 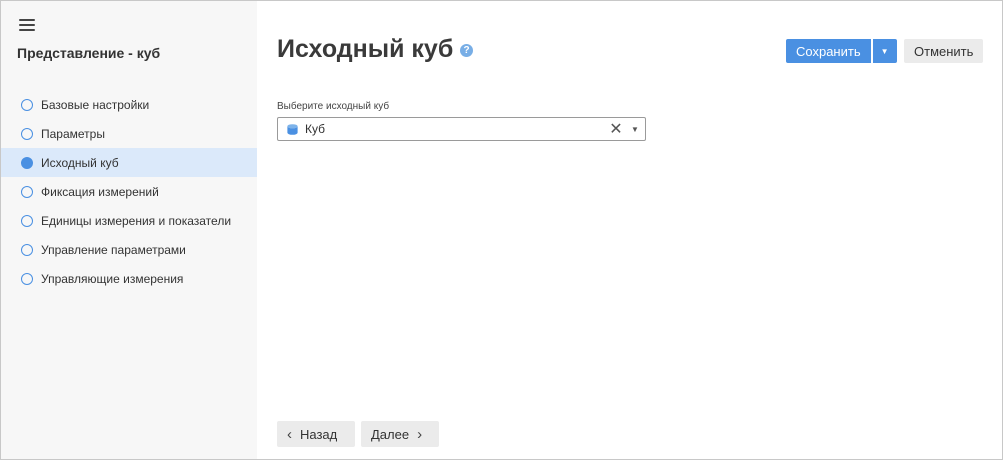 What do you see at coordinates (89, 53) in the screenshot?
I see `sidebar-title: Представление - куб` at bounding box center [89, 53].